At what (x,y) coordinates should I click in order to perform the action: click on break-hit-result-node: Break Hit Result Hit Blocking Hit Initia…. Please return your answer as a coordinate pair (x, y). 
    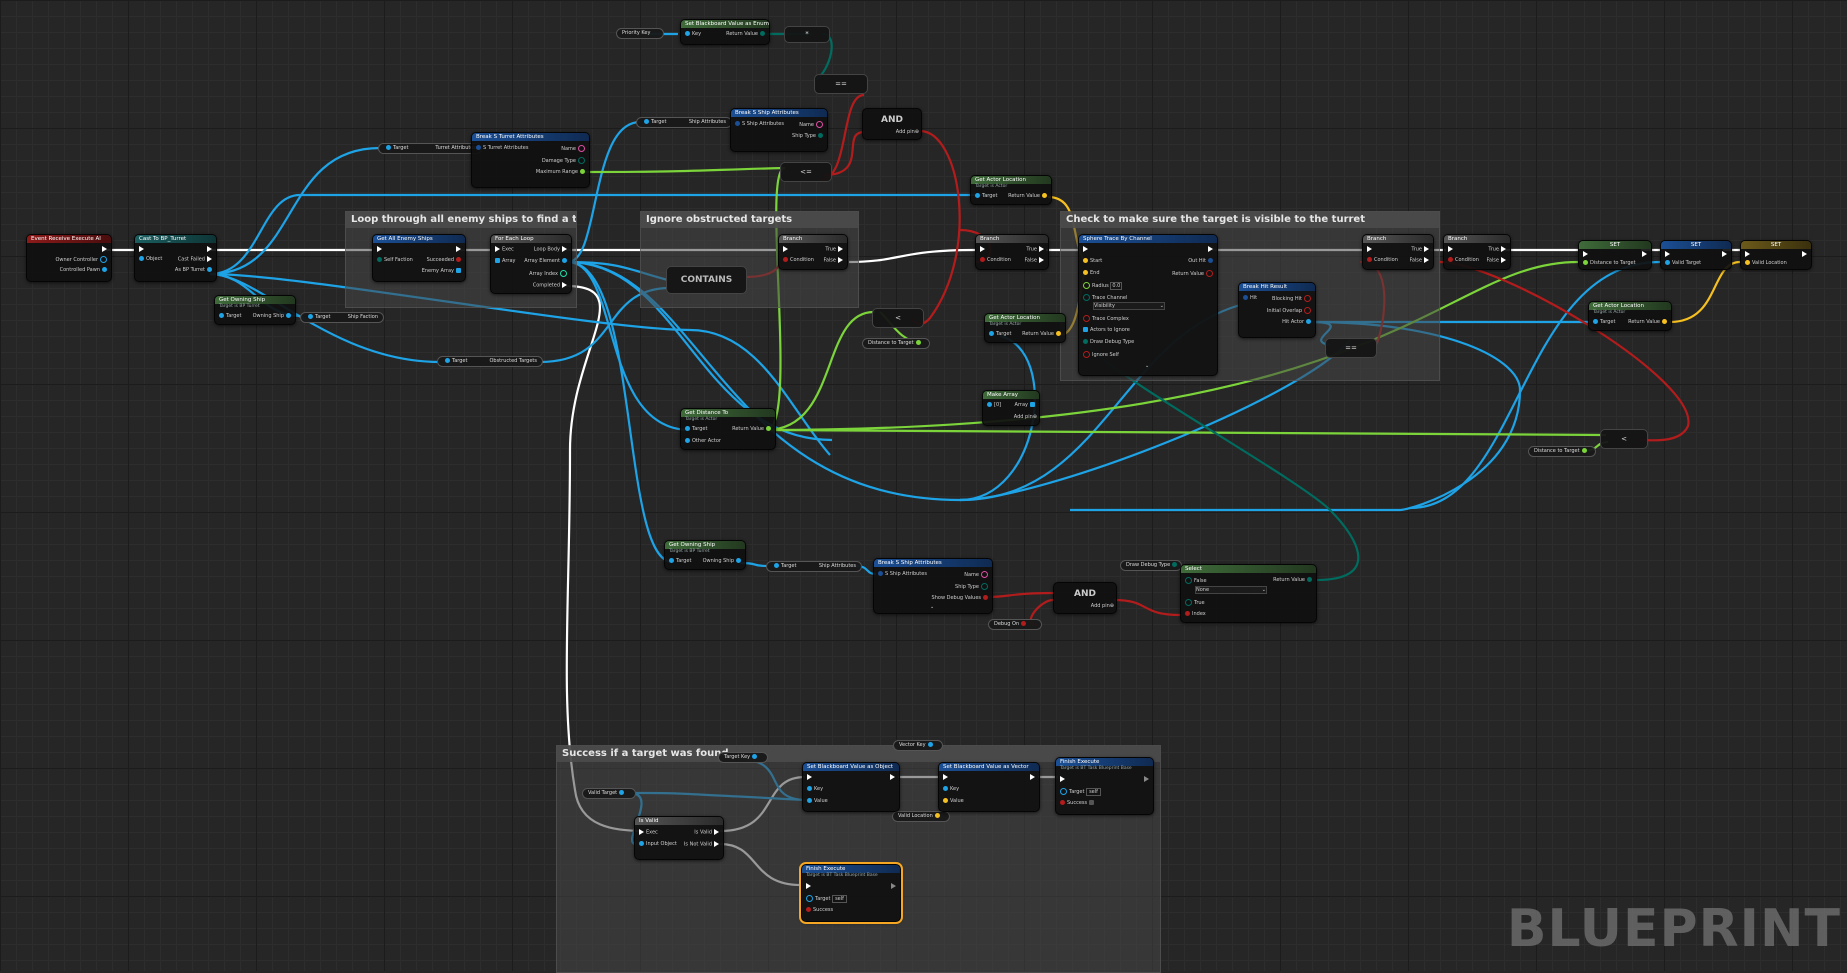
    Looking at the image, I should click on (1277, 310).